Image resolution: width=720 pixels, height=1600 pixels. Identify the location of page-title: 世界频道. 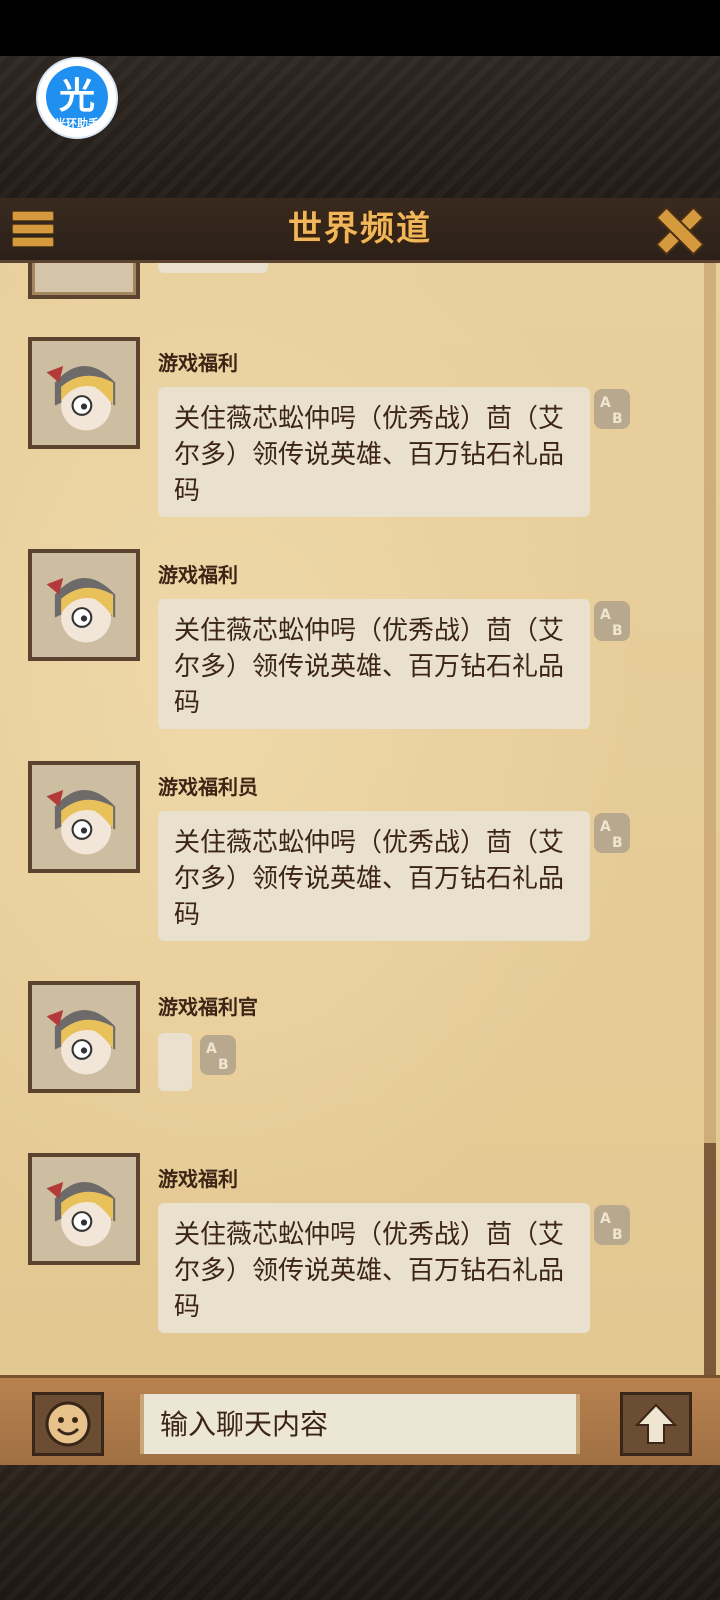
(360, 229).